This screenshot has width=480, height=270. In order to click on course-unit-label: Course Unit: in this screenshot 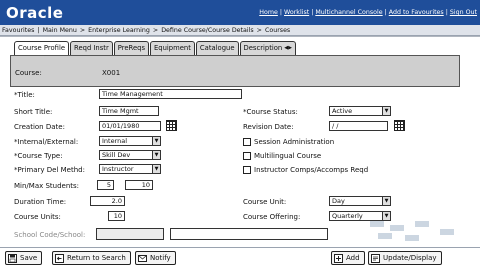, I will do `click(265, 202)`.